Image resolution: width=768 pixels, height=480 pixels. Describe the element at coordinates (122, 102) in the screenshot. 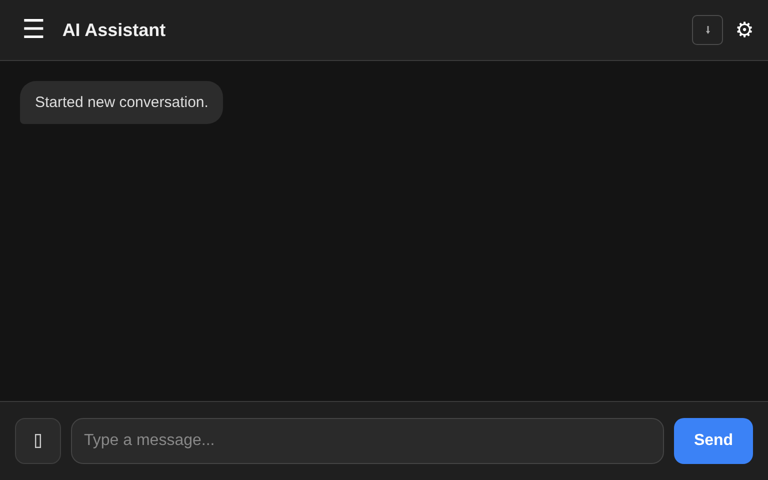

I see `message-bubble: Started new conversation.` at that location.